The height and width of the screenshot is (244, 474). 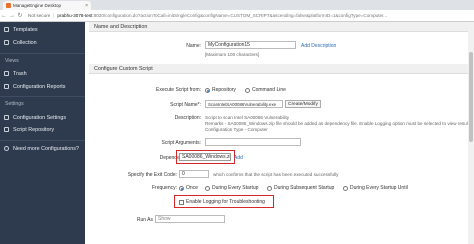 I want to click on sidebar-section-views: Views, so click(x=12, y=61).